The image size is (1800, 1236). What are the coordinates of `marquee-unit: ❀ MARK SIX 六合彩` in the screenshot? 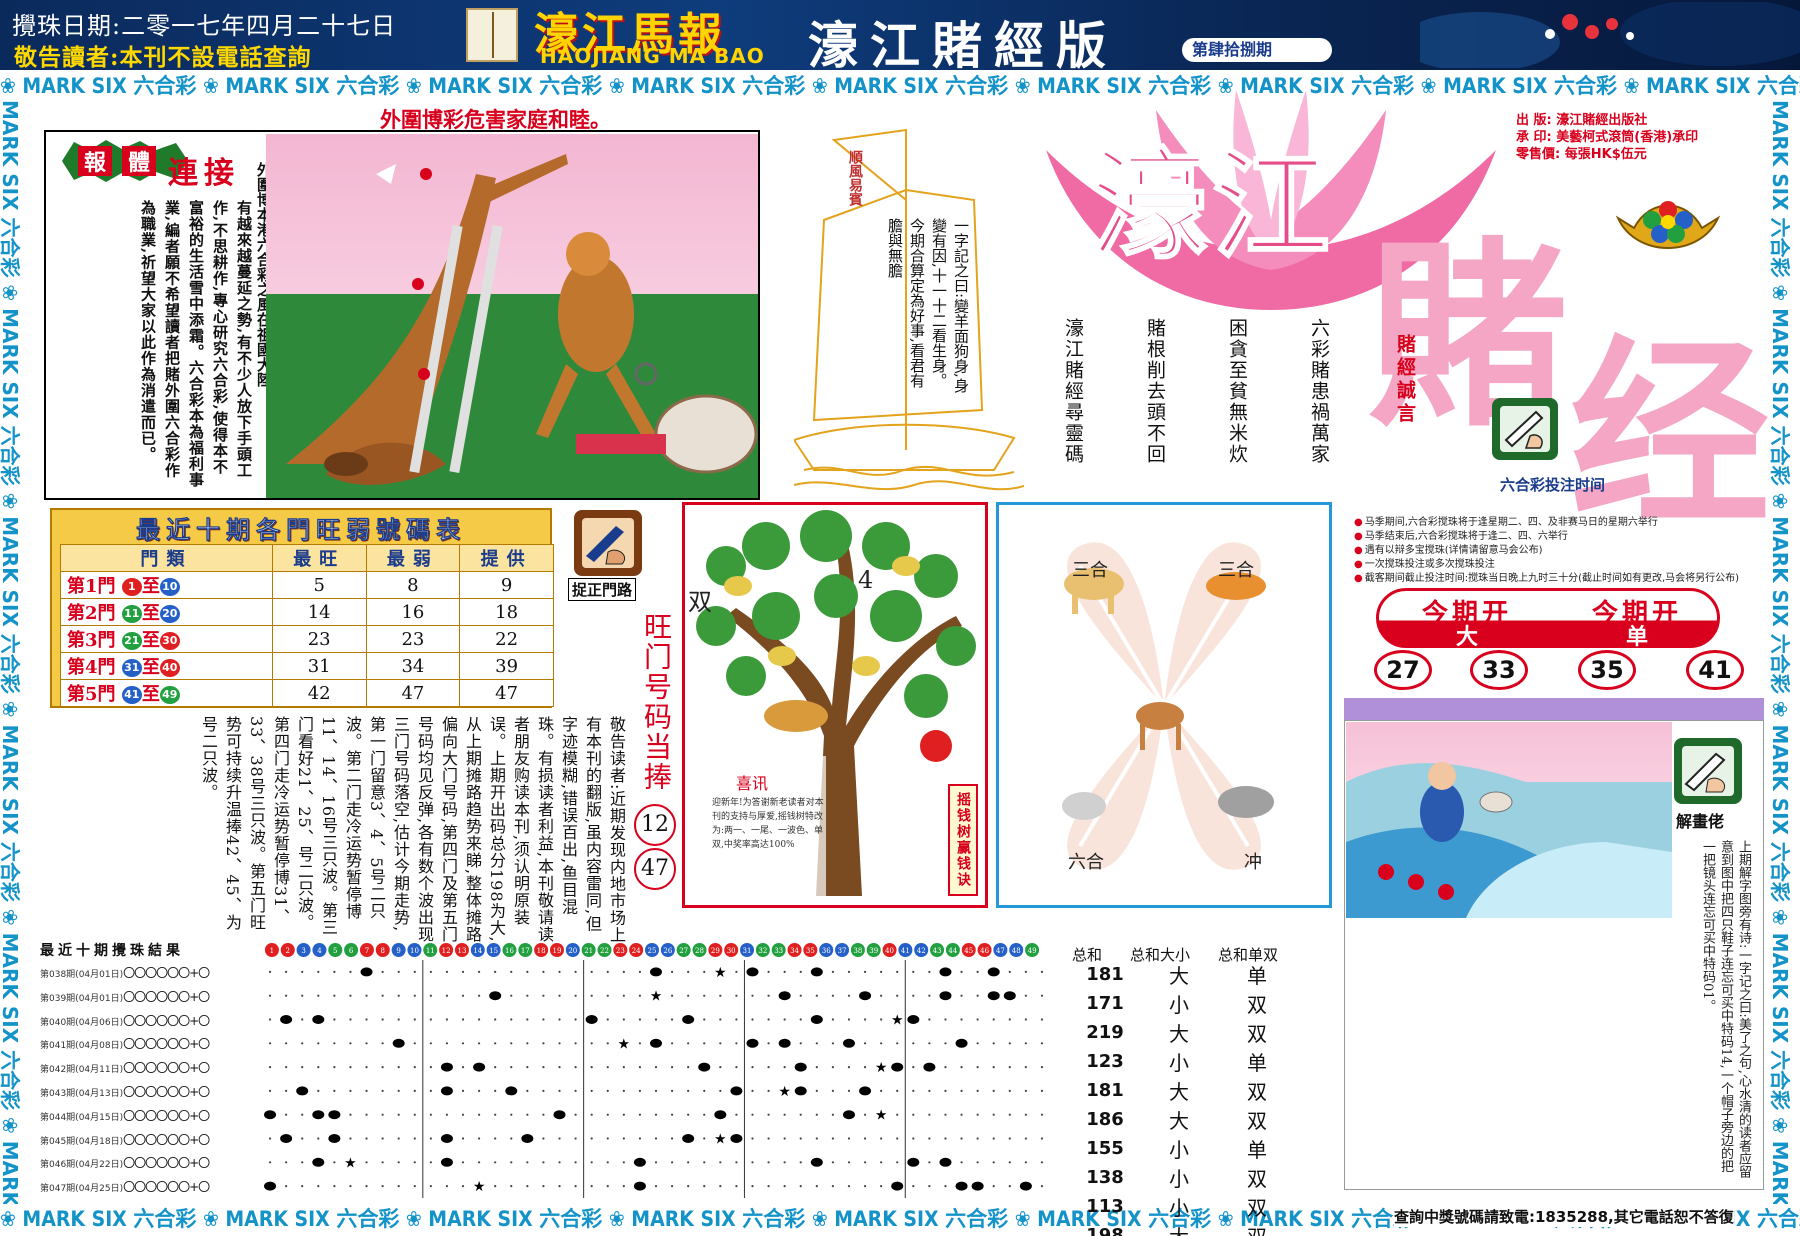 It's located at (710, 1219).